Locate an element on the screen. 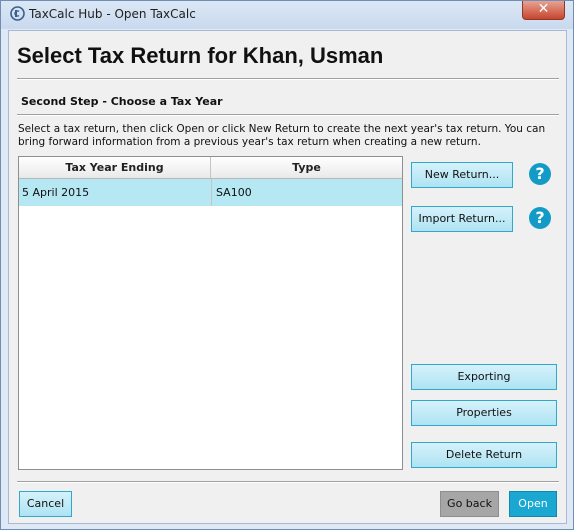 The width and height of the screenshot is (574, 530). taxcalc-logo-icon is located at coordinates (17, 13).